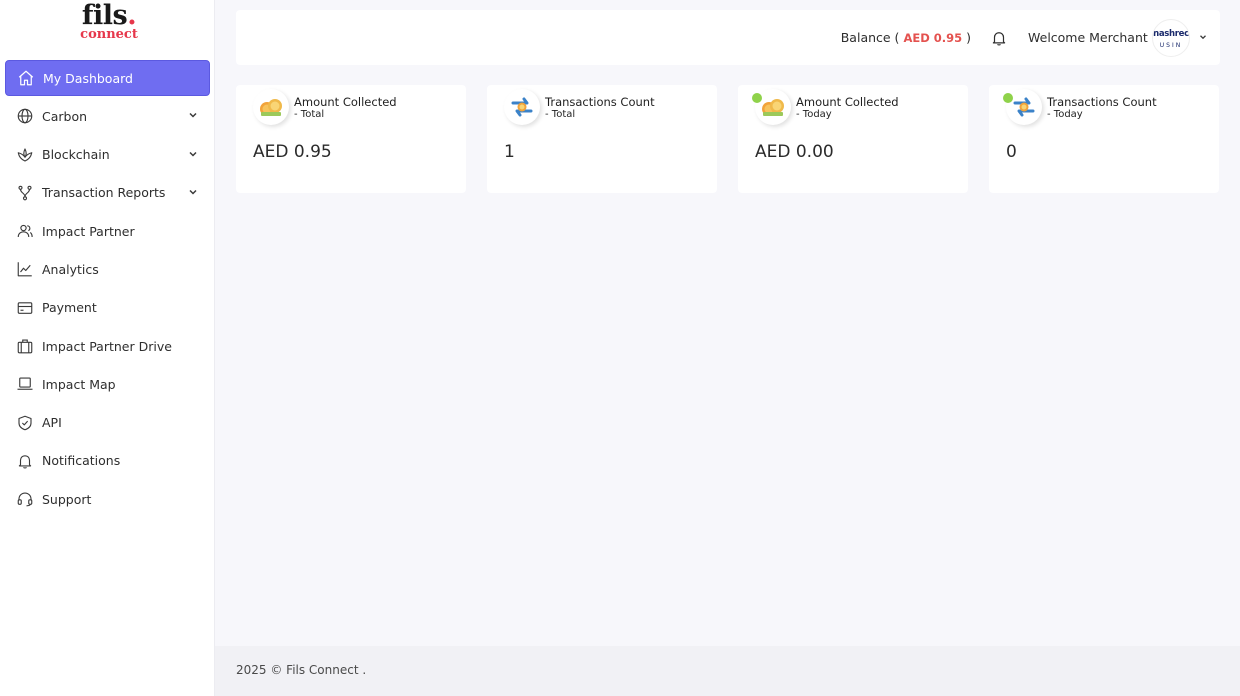  What do you see at coordinates (602, 139) in the screenshot?
I see `stat-card-transactions-total: Transactions Count - Total 1` at bounding box center [602, 139].